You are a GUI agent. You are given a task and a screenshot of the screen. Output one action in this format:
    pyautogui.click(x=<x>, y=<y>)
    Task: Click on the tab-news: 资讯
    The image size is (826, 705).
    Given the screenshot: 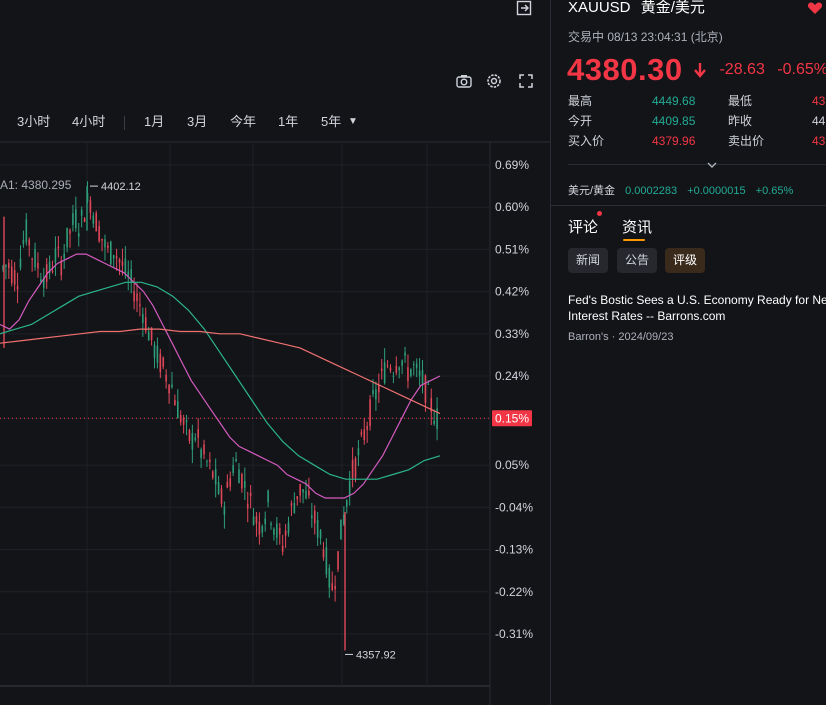 What is the action you would take?
    pyautogui.click(x=637, y=226)
    